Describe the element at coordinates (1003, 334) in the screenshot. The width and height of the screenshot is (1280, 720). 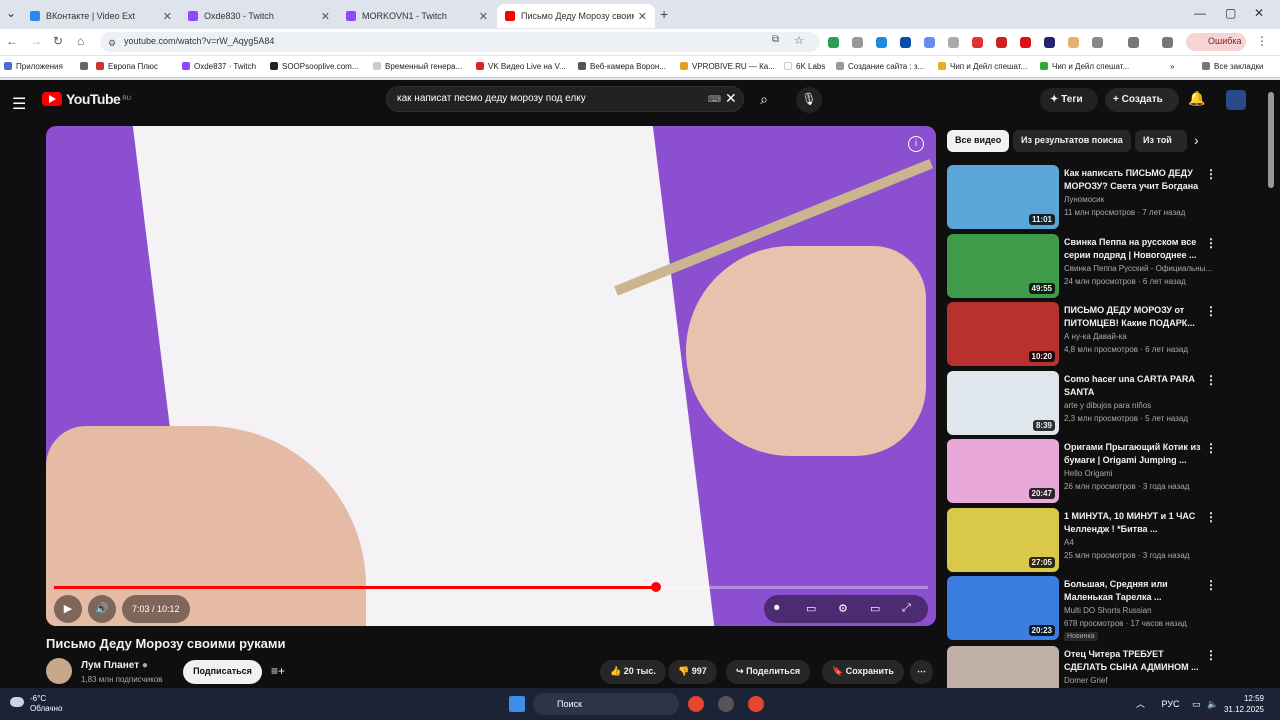
I see `video-thumbnail: 10:20` at that location.